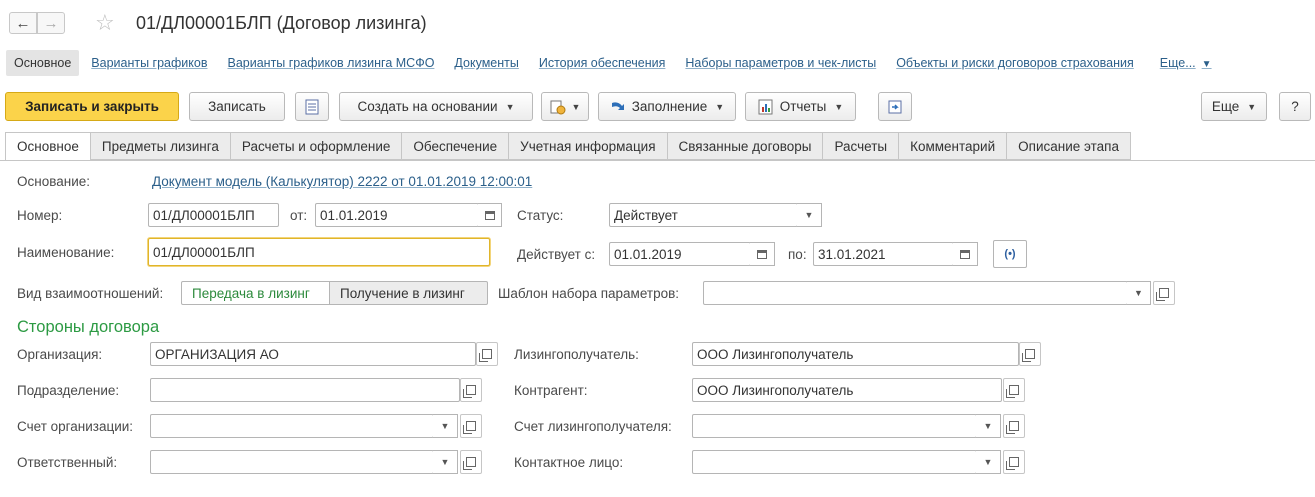 This screenshot has height=497, width=1315. What do you see at coordinates (92, 106) in the screenshot?
I see `save-and-close-button: Записать и закрыть` at bounding box center [92, 106].